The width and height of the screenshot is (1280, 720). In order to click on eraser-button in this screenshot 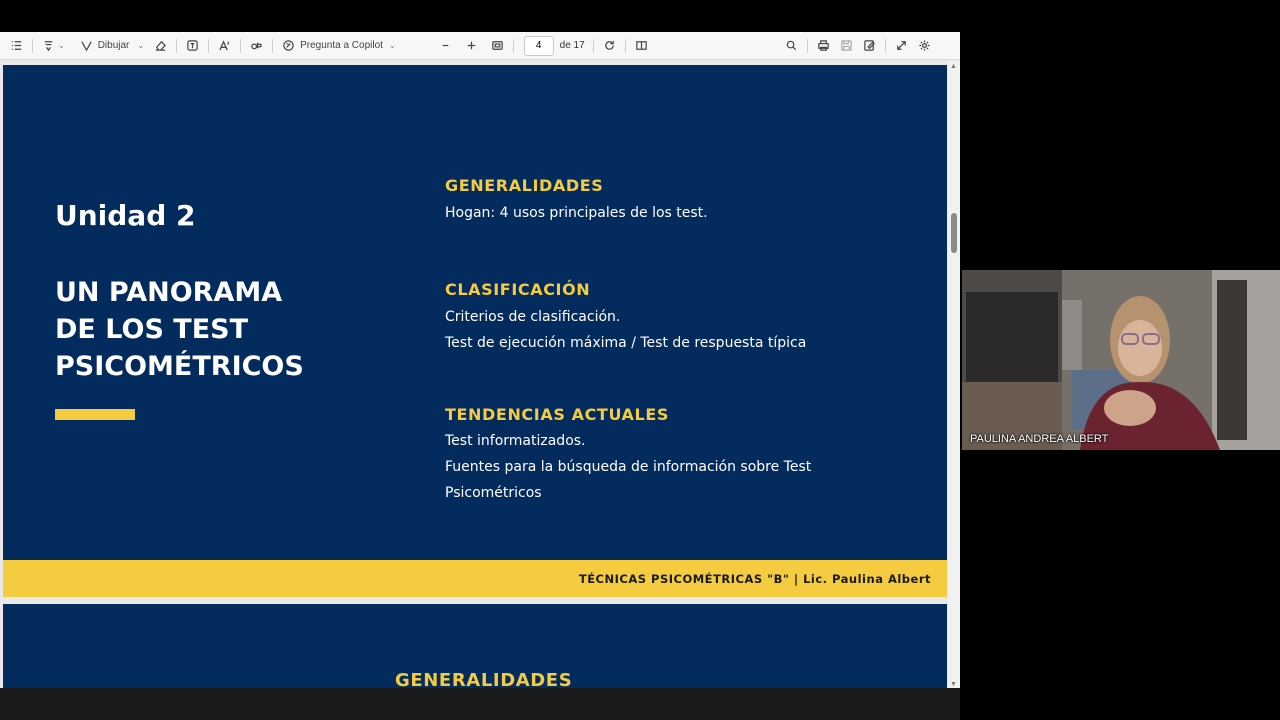, I will do `click(160, 46)`.